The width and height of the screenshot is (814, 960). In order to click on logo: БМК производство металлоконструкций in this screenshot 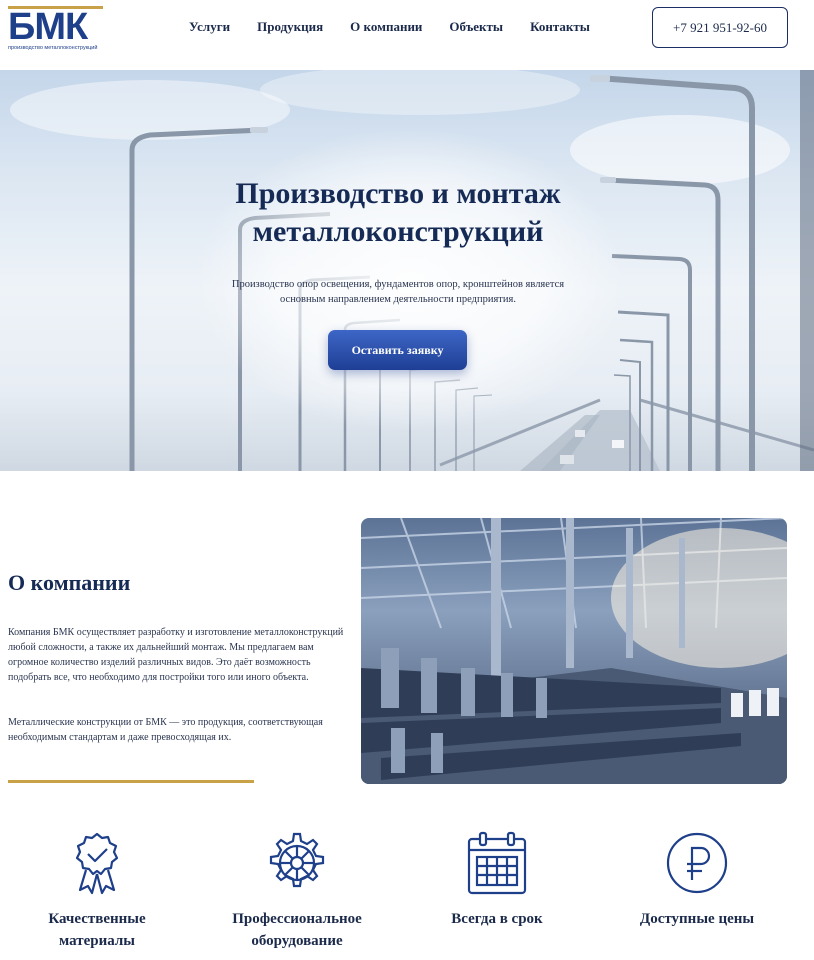, I will do `click(58, 29)`.